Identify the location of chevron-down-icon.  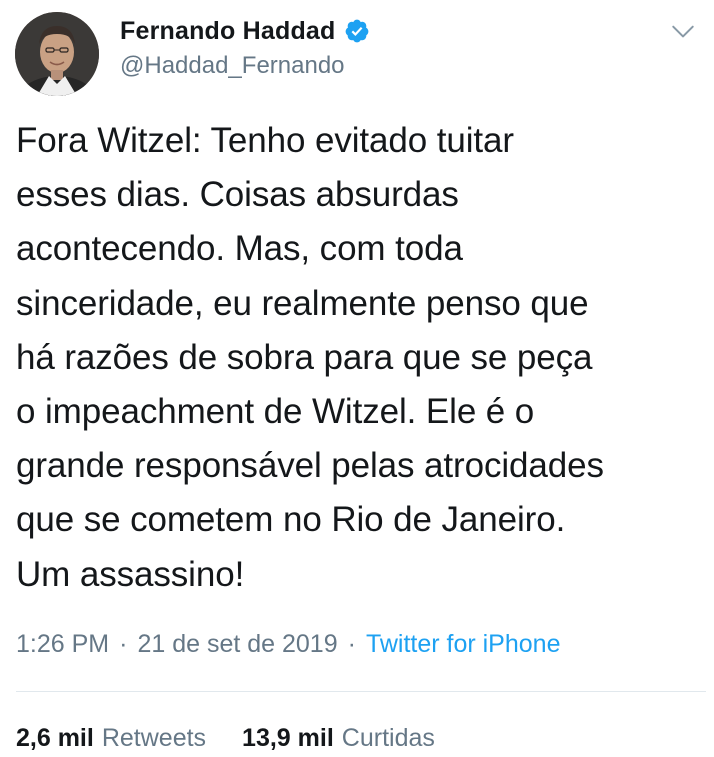
(683, 33).